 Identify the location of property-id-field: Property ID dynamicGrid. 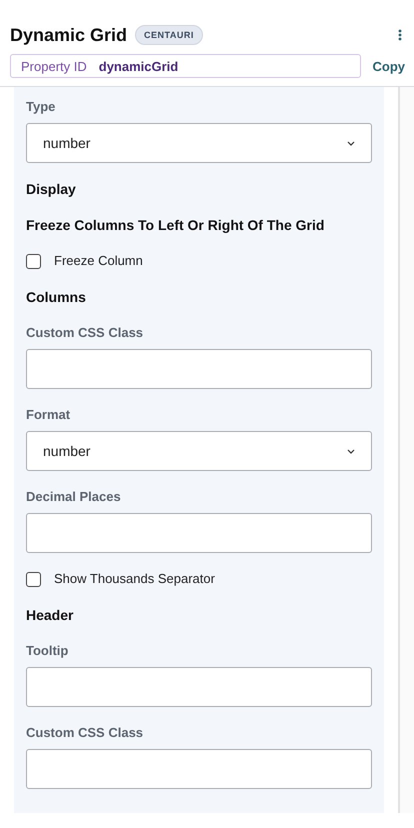
(185, 66).